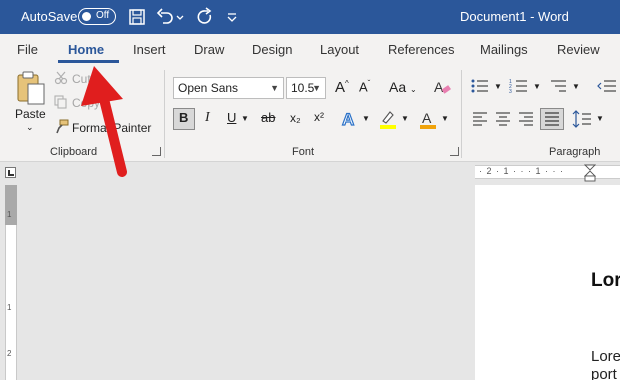 This screenshot has height=380, width=620. I want to click on paste-icon, so click(31, 88).